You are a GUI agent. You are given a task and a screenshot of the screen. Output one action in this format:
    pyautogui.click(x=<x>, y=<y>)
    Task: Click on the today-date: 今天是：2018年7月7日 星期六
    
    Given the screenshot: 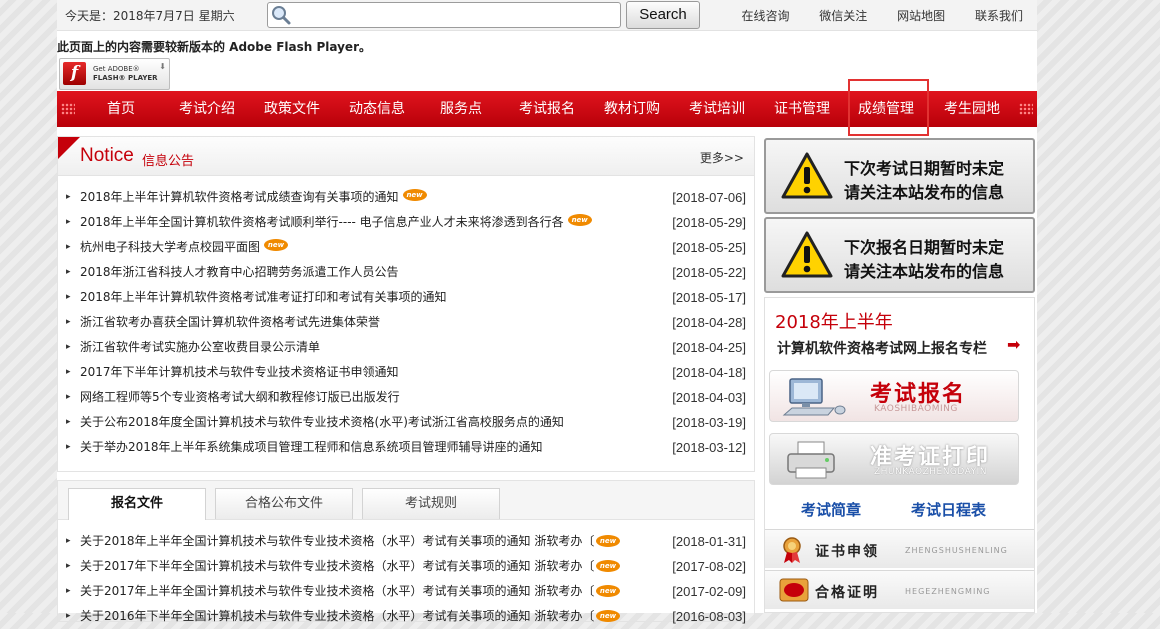 What is the action you would take?
    pyautogui.click(x=150, y=16)
    